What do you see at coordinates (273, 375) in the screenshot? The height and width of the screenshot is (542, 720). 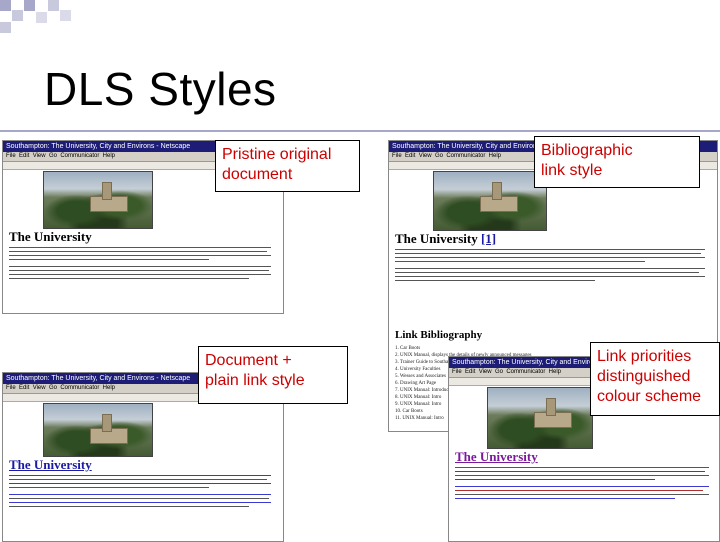 I see `callout-plain-link: Document + plain link style` at bounding box center [273, 375].